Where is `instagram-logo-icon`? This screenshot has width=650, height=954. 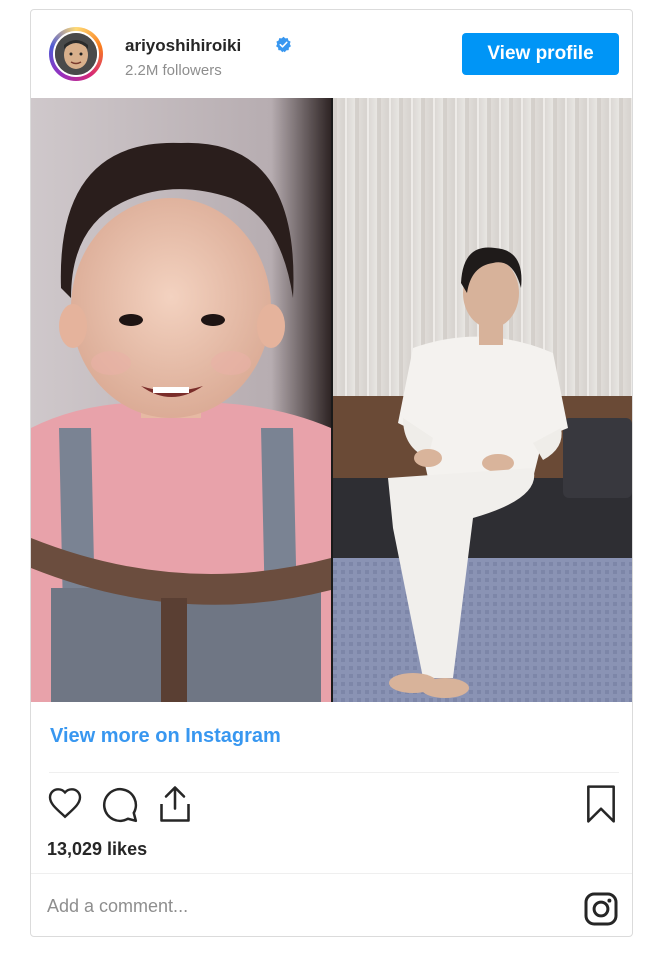 instagram-logo-icon is located at coordinates (601, 909).